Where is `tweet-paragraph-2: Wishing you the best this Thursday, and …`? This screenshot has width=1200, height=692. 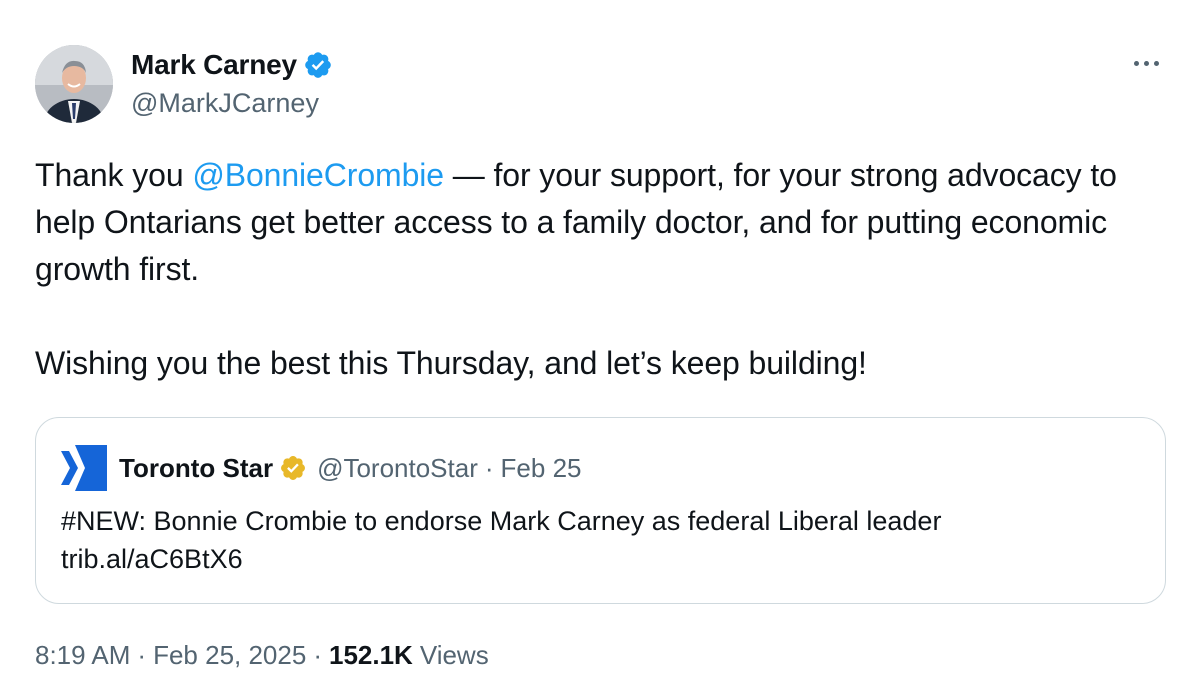
tweet-paragraph-2: Wishing you the best this Thursday, and … is located at coordinates (451, 363).